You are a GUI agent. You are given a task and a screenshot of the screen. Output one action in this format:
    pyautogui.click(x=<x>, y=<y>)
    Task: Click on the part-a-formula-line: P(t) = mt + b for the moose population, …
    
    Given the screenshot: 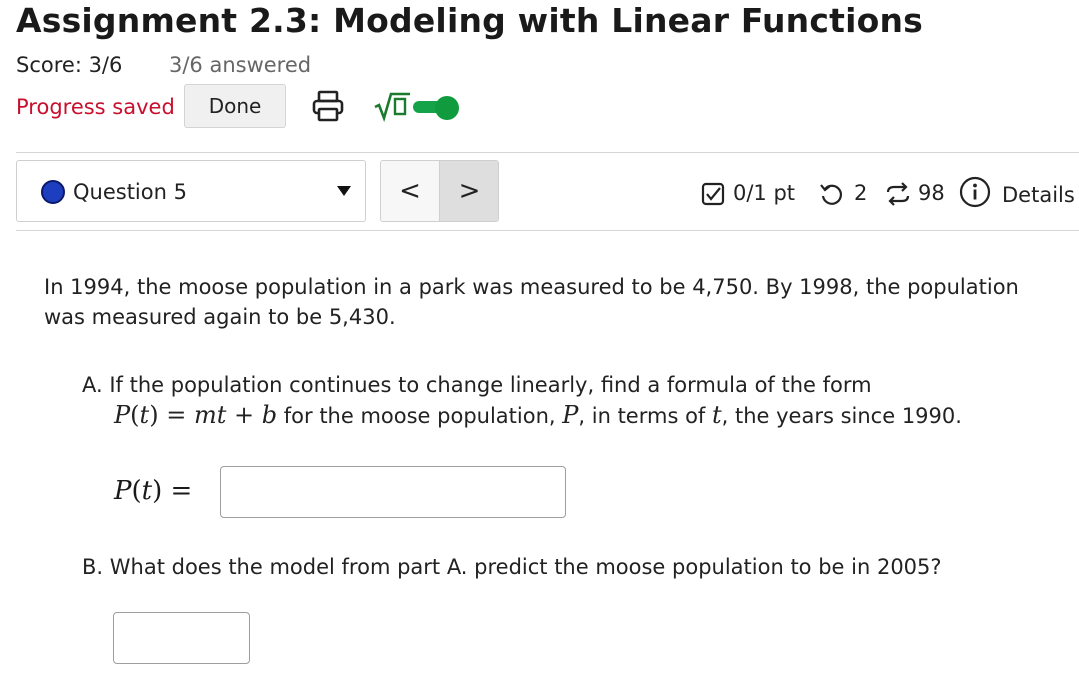 What is the action you would take?
    pyautogui.click(x=577, y=415)
    